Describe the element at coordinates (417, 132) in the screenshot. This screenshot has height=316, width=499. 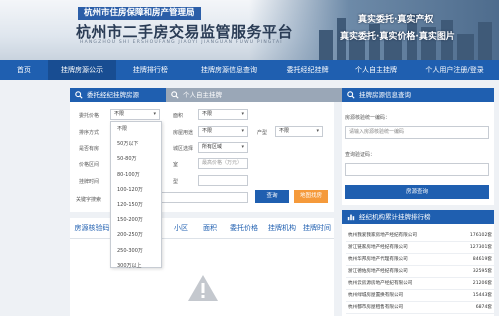
I see `code-input: 请输入房源核验统一编码` at that location.